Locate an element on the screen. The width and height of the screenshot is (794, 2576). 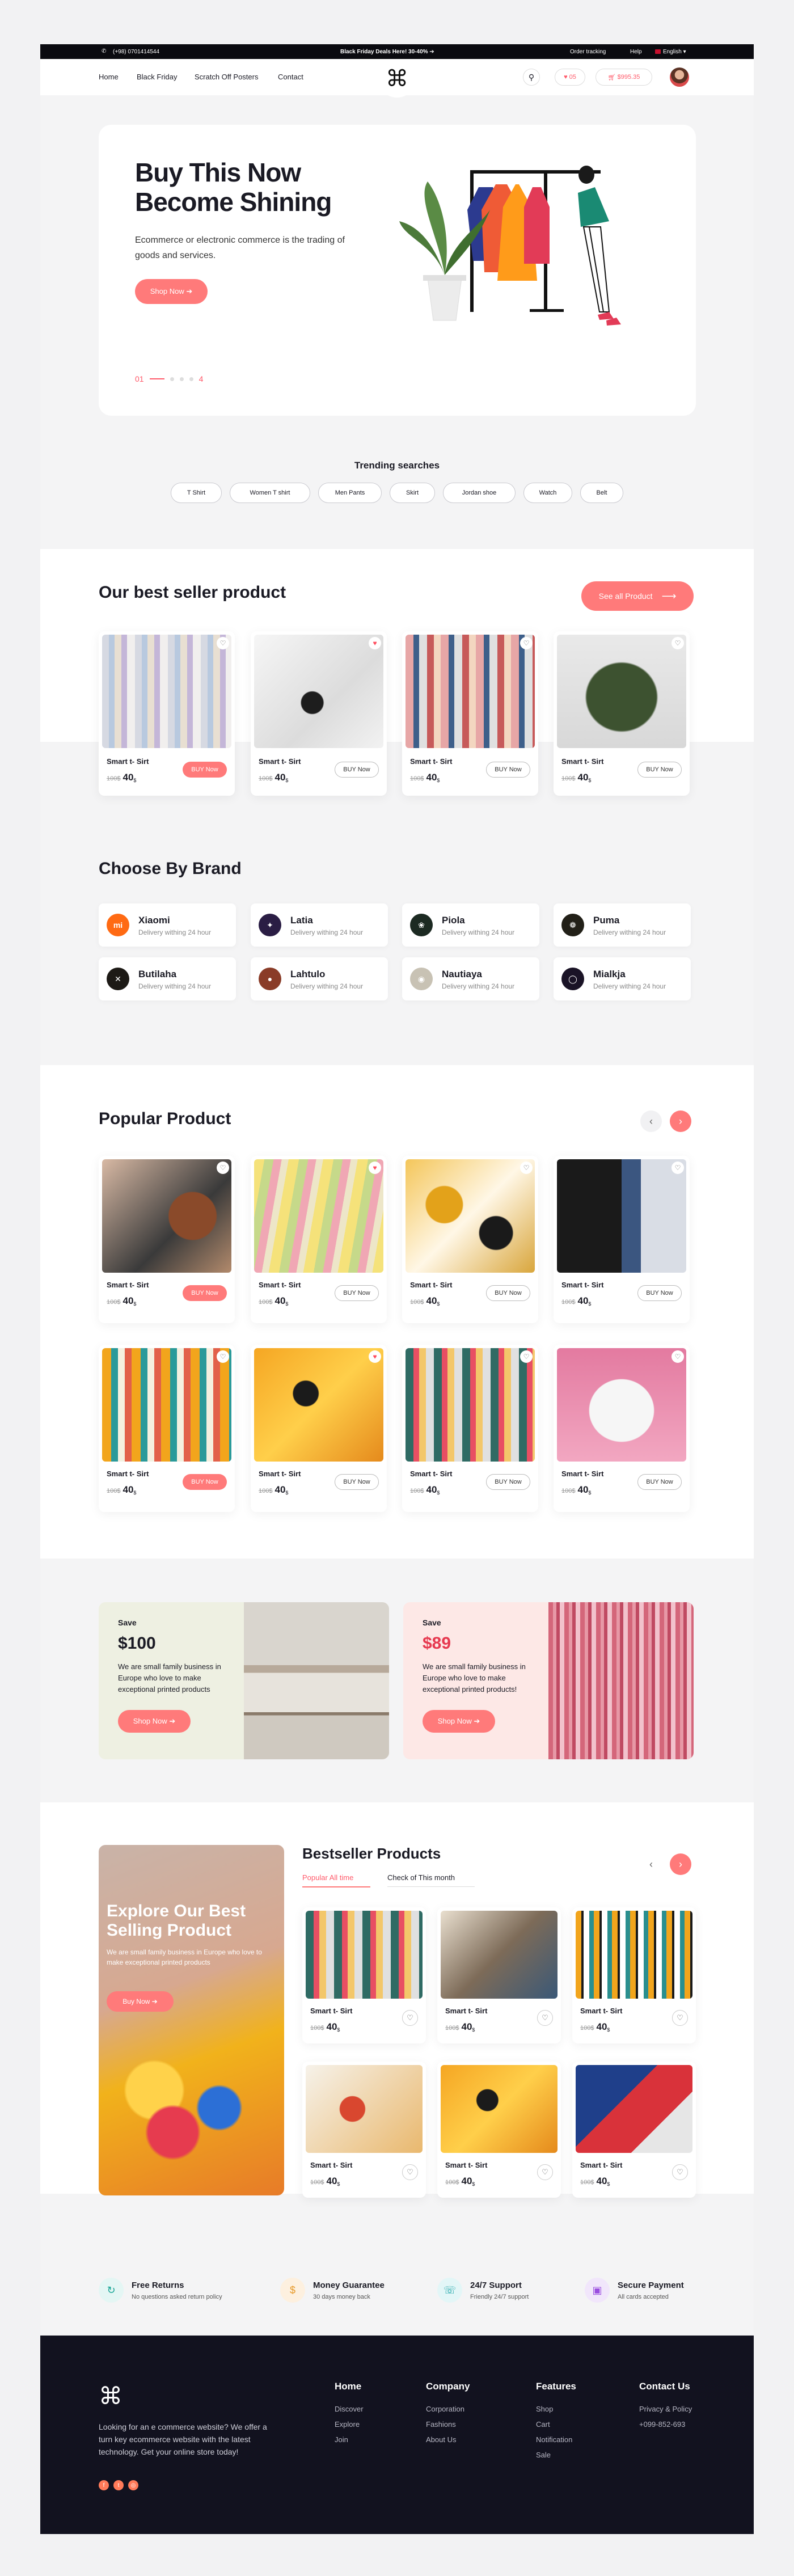
footer-link: Corporation is located at coordinates (448, 2409).